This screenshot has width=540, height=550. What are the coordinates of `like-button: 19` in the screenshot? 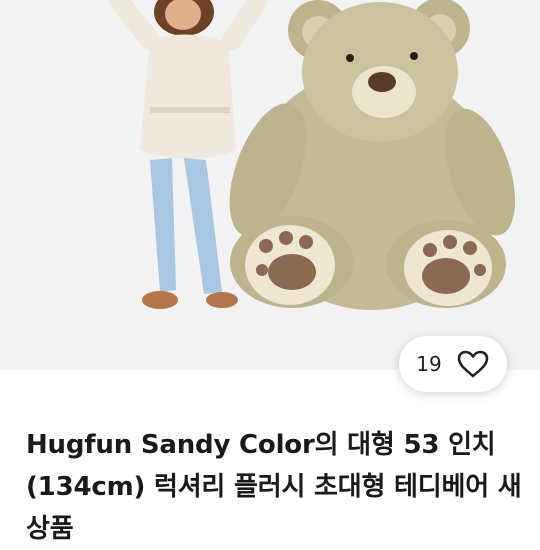 It's located at (453, 364).